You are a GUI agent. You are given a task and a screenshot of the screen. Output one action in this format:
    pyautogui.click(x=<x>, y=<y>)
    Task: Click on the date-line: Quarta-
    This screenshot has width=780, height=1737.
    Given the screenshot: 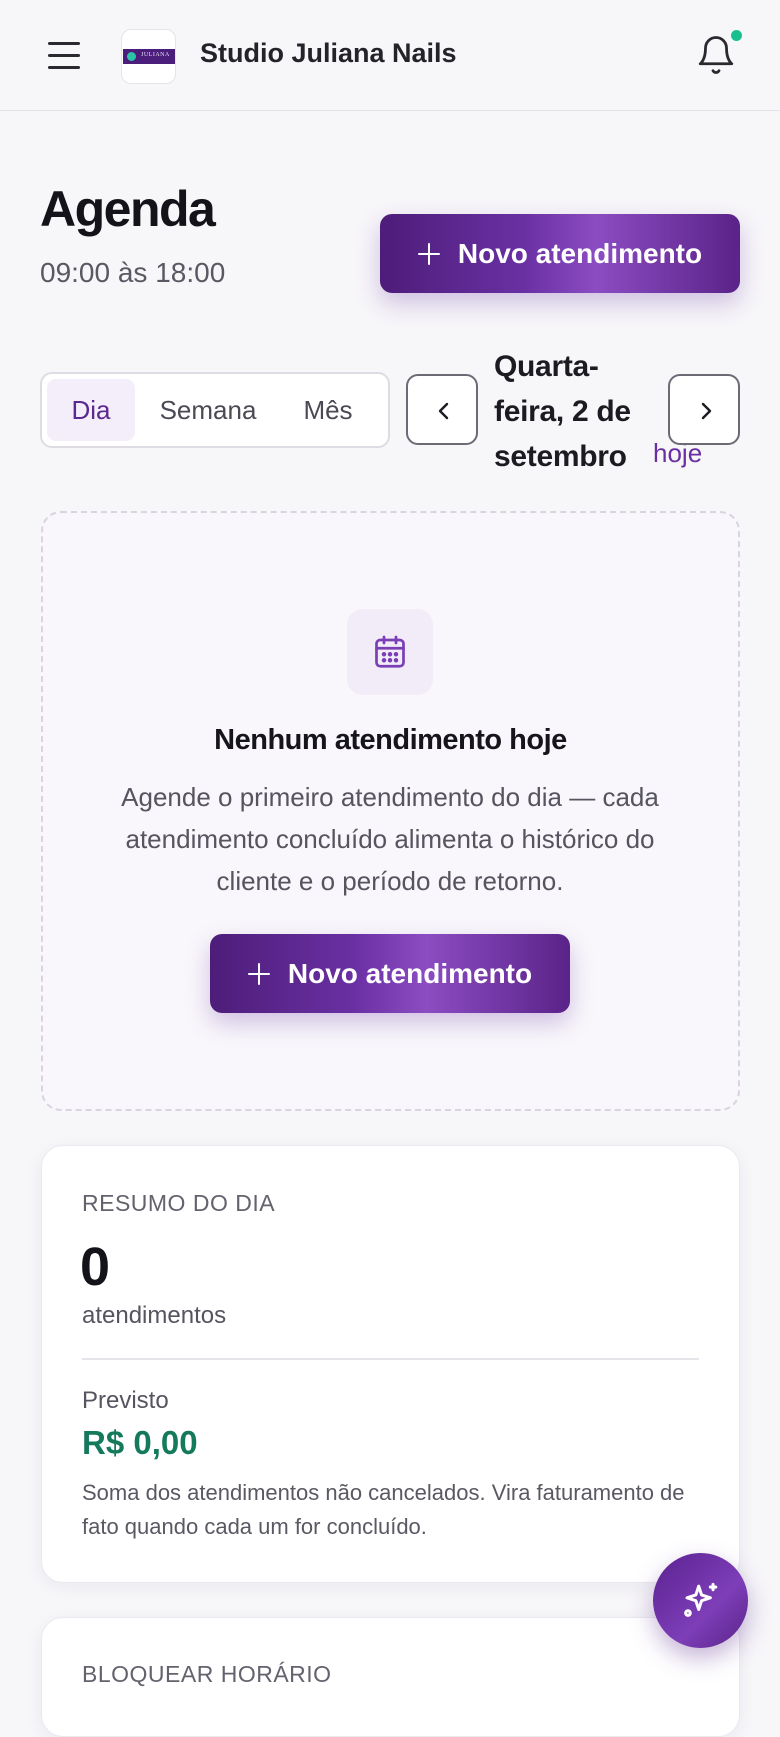 What is the action you would take?
    pyautogui.click(x=546, y=366)
    